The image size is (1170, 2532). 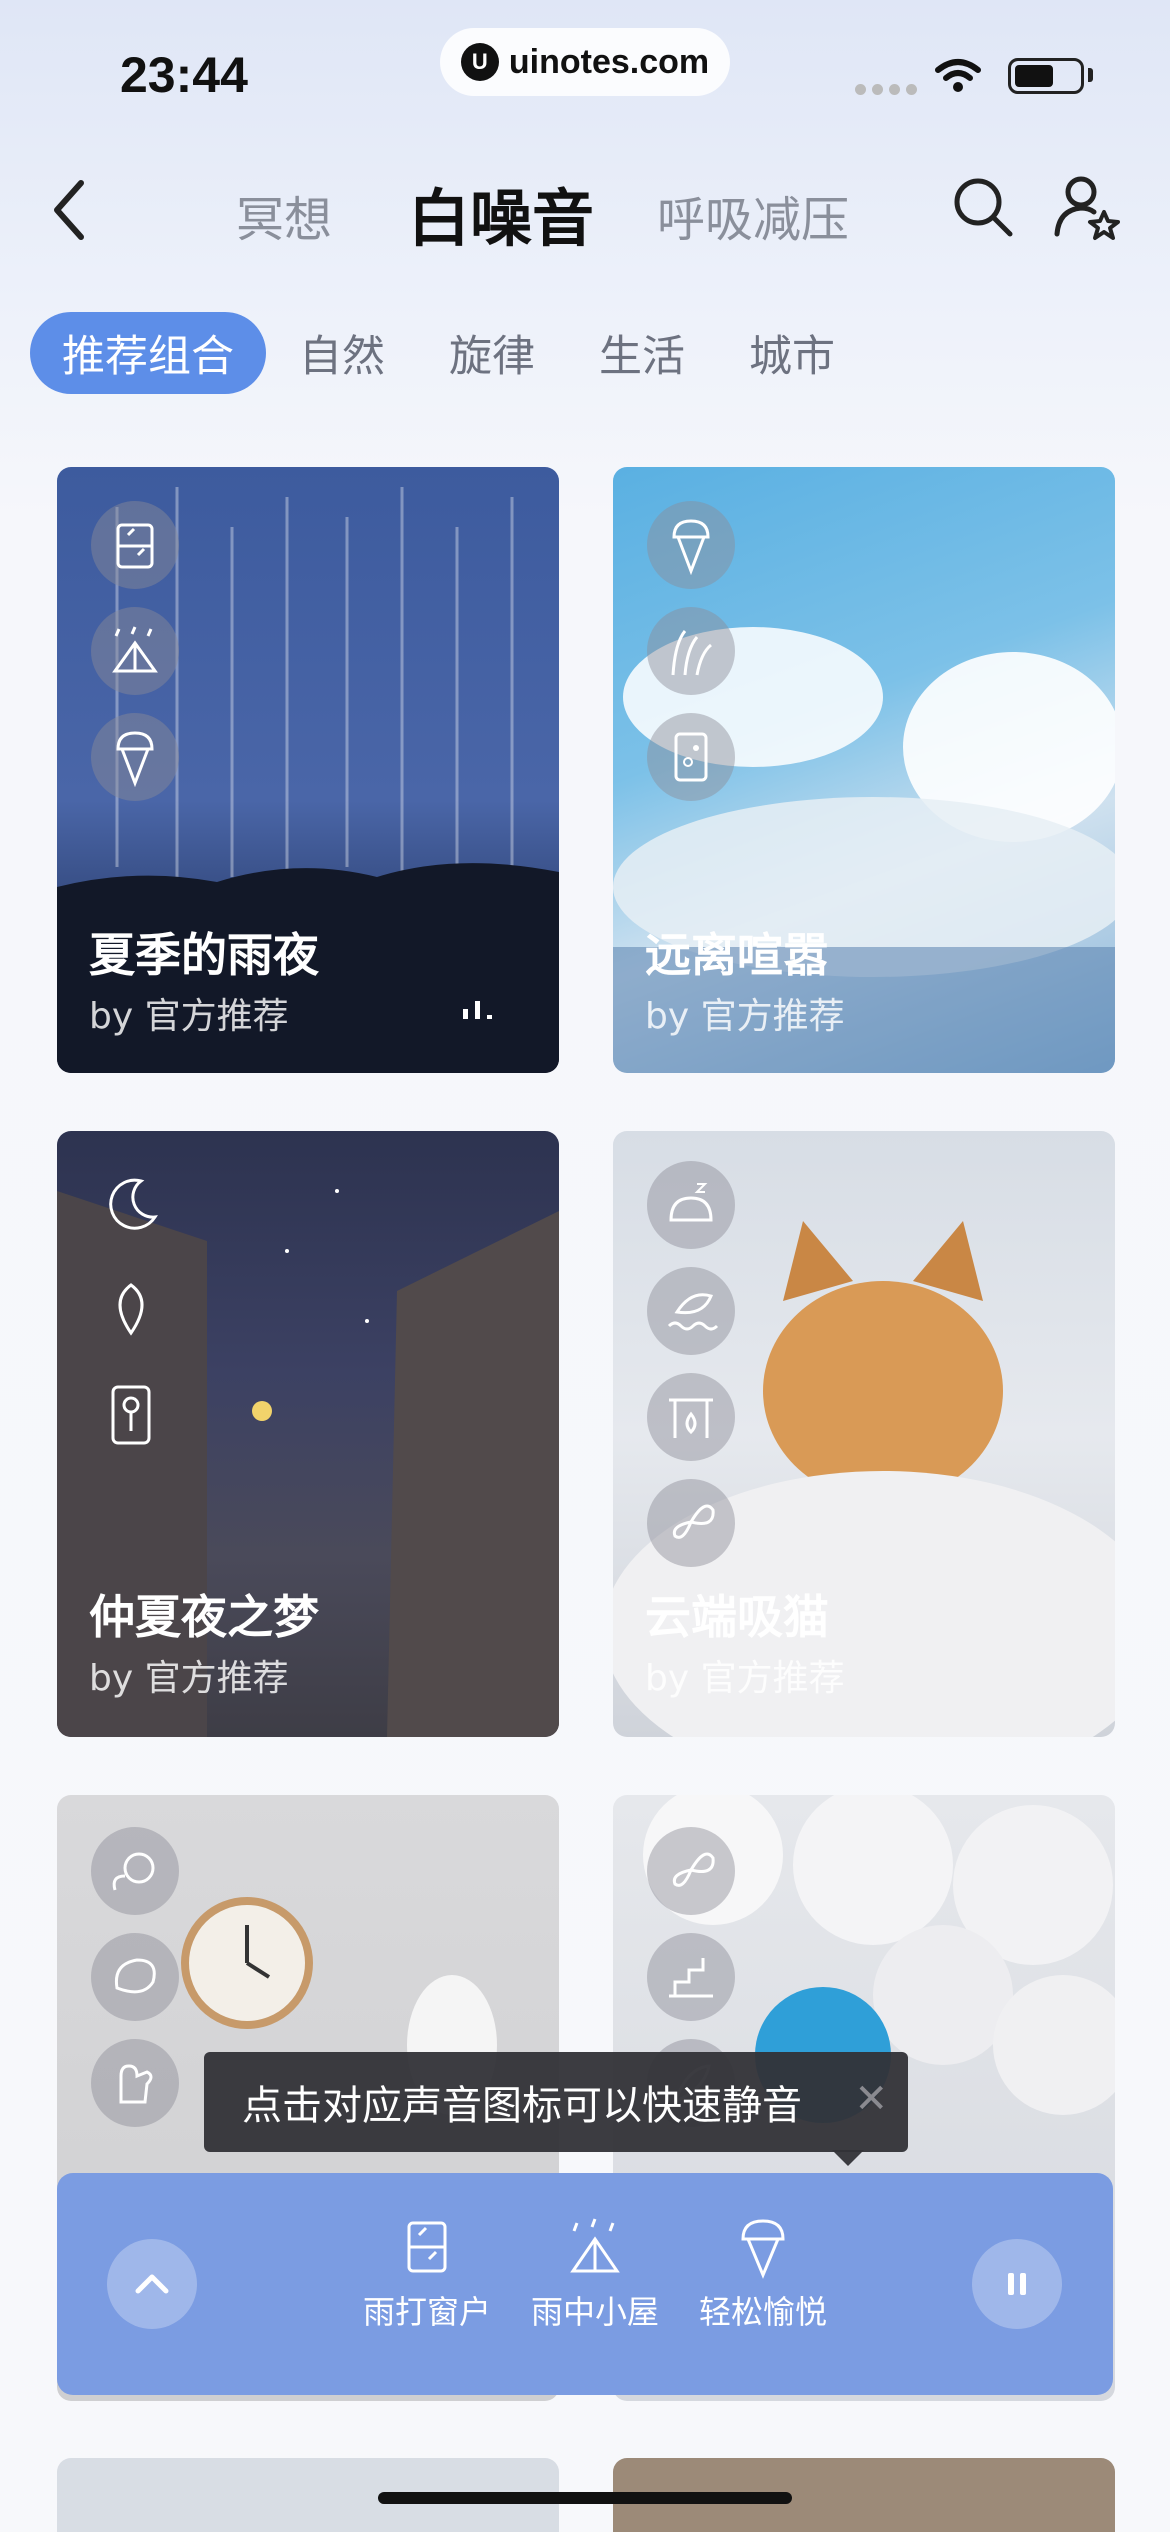 What do you see at coordinates (131, 1207) in the screenshot?
I see `moon-icon` at bounding box center [131, 1207].